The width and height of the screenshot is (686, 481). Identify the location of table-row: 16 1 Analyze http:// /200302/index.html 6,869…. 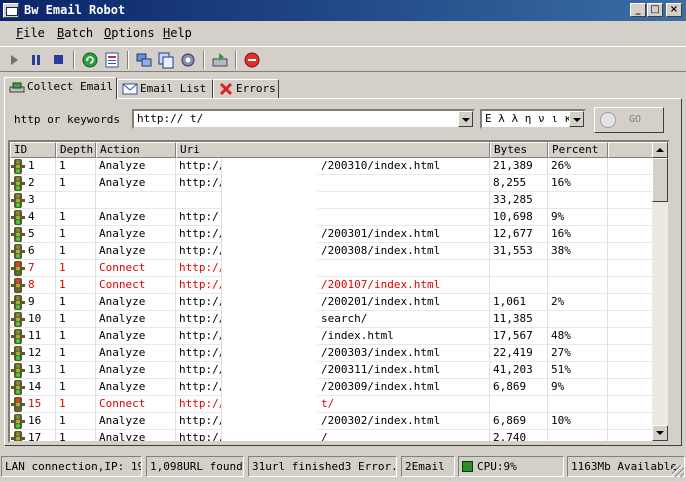
(333, 421).